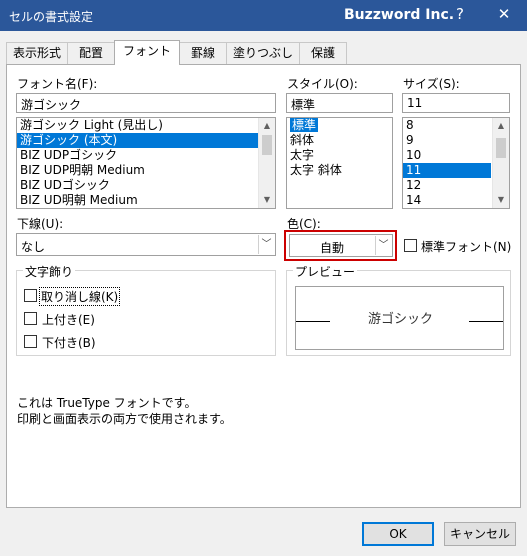 This screenshot has height=556, width=527. I want to click on info-line-1: これは TrueType フォントです。, so click(107, 403).